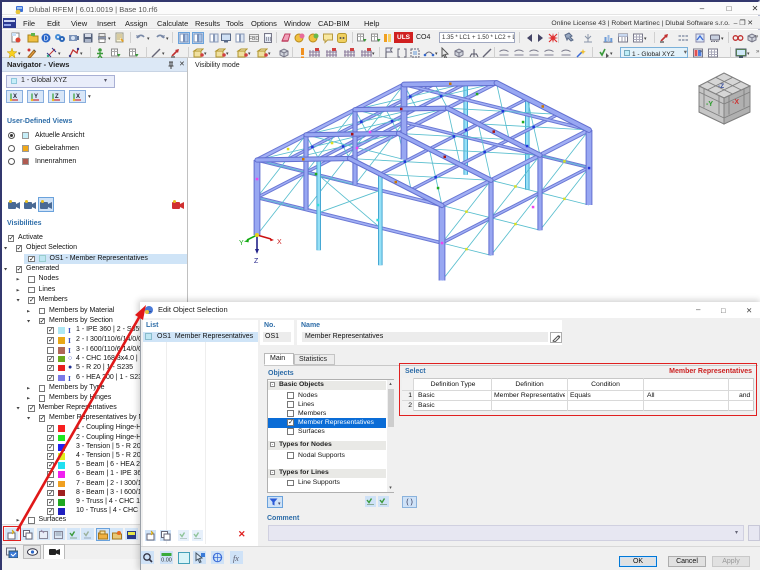 Image resolution: width=760 pixels, height=570 pixels. What do you see at coordinates (254, 39) in the screenshot?
I see `svg-text: FBD` at bounding box center [254, 39].